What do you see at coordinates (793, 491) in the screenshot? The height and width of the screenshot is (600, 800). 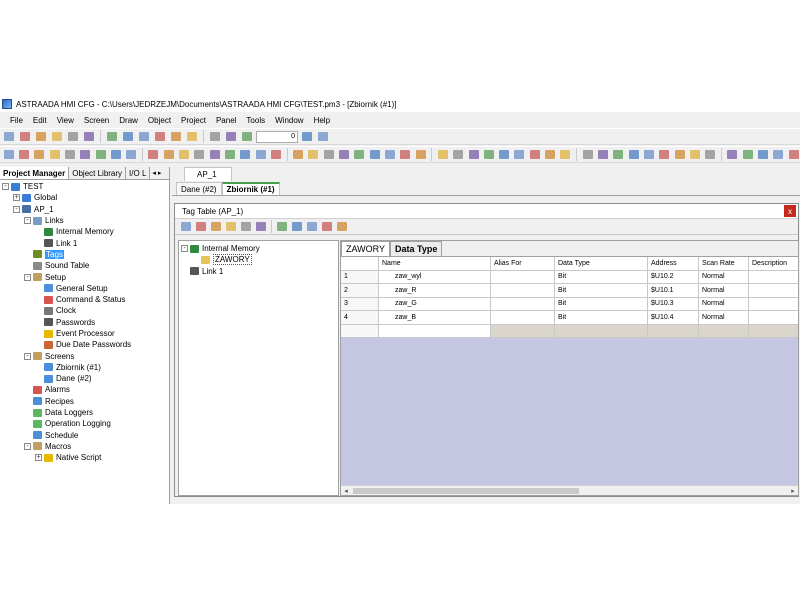 I see `scroll-right-icon: ▸` at bounding box center [793, 491].